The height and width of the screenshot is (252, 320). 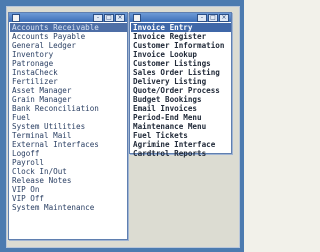 What do you see at coordinates (181, 63) in the screenshot?
I see `submenu-item-customer-listings: Customer Listings` at bounding box center [181, 63].